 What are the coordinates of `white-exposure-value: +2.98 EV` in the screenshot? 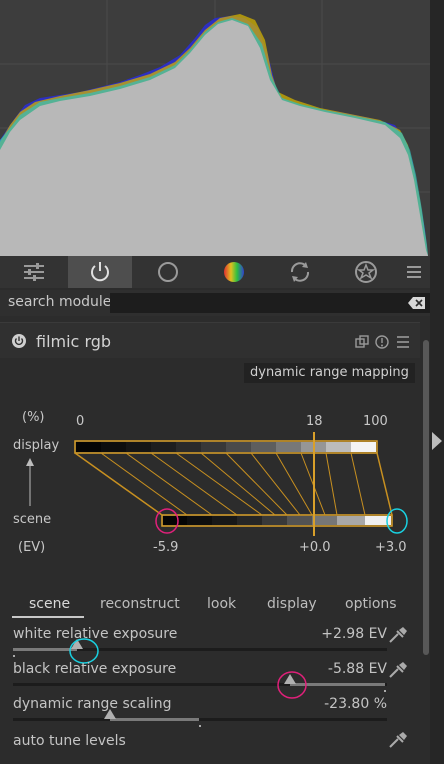 It's located at (354, 634).